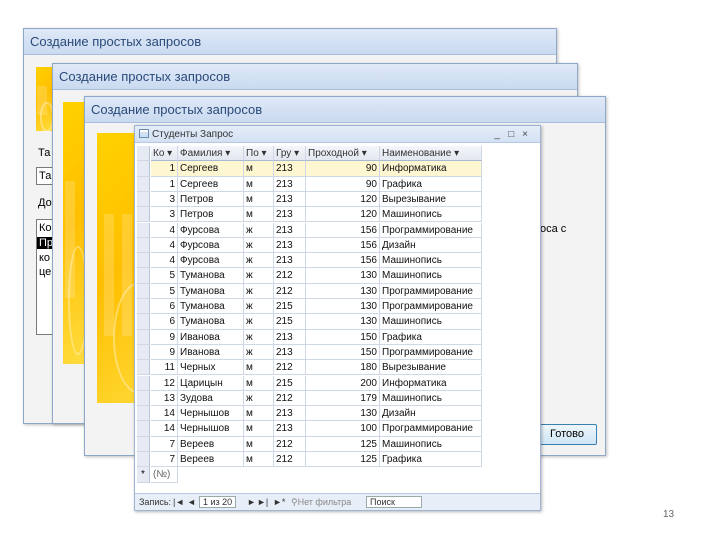 The width and height of the screenshot is (720, 540). Describe the element at coordinates (211, 184) in the screenshot. I see `cell-surname: Сергеев` at that location.